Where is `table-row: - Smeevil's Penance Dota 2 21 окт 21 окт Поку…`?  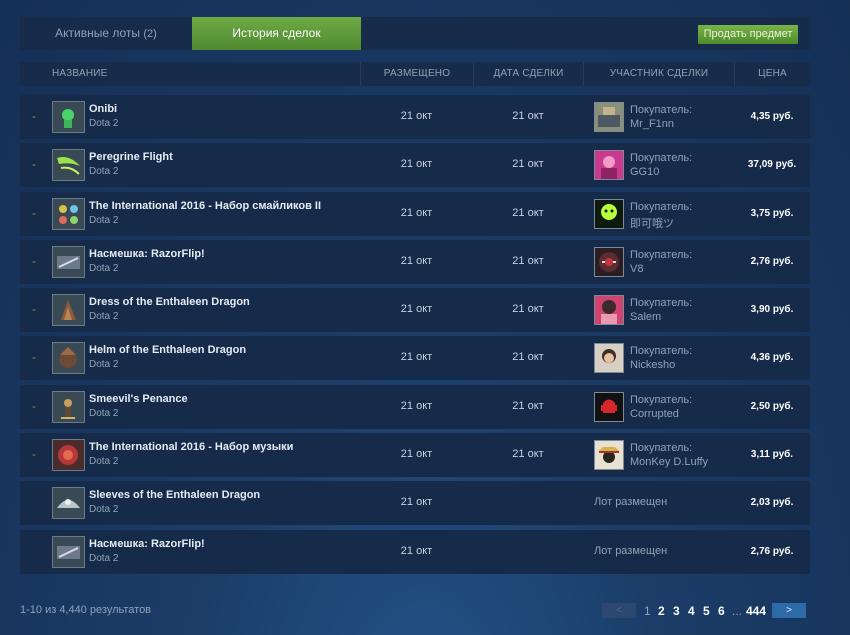
table-row: - Smeevil's Penance Dota 2 21 окт 21 окт Поку… is located at coordinates (415, 406).